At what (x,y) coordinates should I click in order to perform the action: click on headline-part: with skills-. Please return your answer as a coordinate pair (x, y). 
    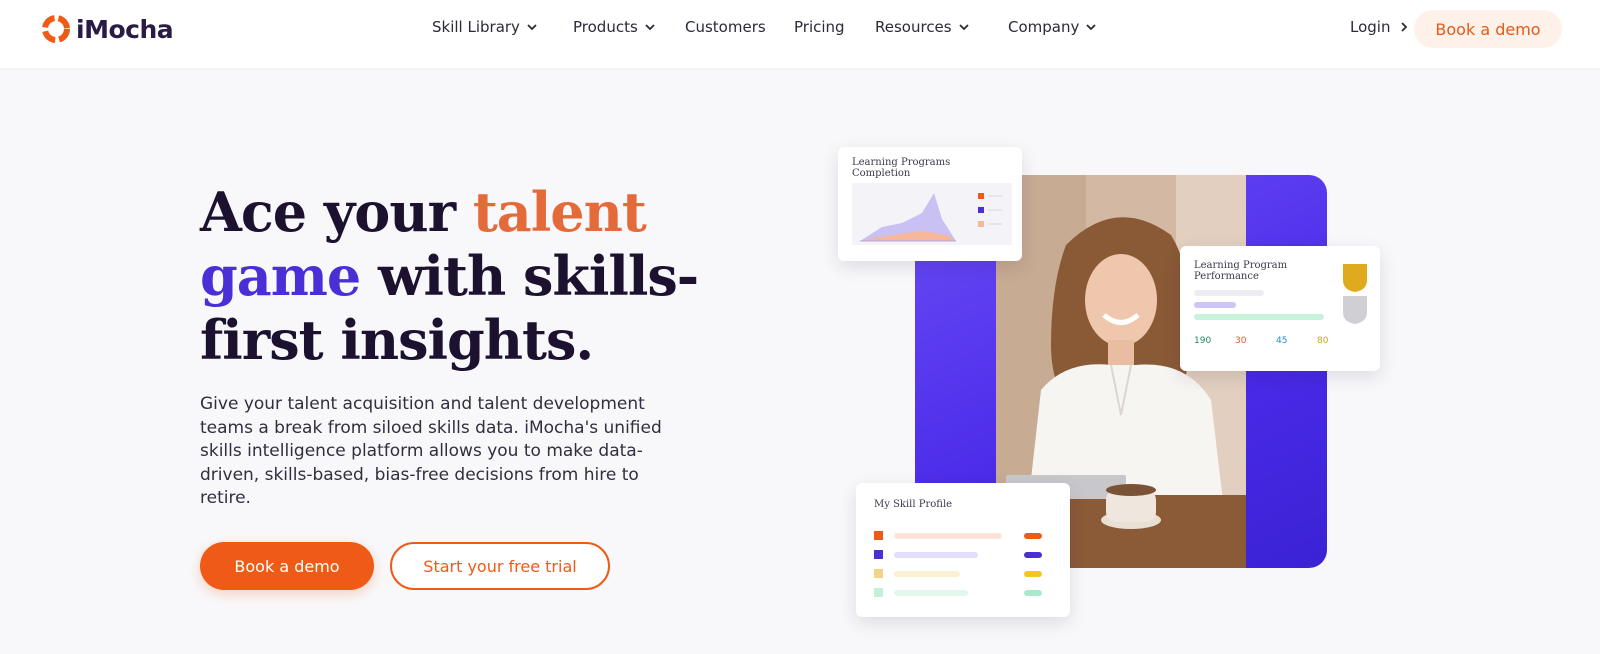
    Looking at the image, I should click on (529, 276).